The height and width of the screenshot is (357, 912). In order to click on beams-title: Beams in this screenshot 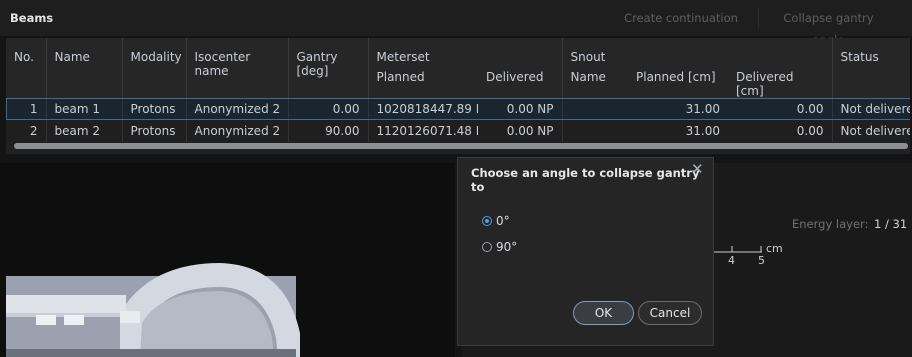, I will do `click(32, 18)`.